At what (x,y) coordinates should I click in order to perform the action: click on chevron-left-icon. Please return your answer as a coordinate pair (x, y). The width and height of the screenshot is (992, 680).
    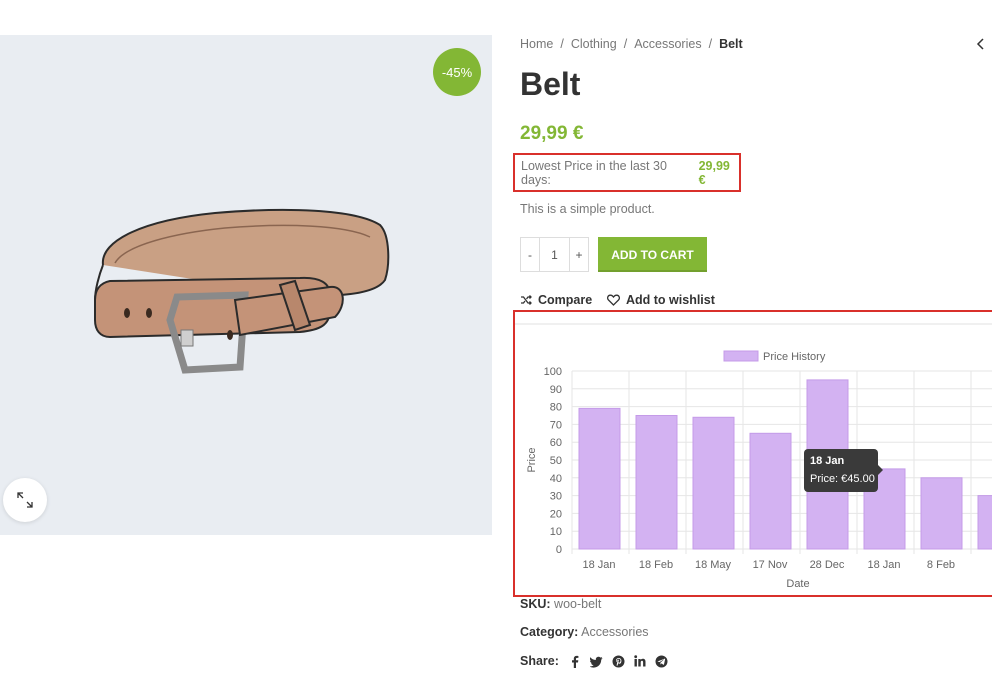
    Looking at the image, I should click on (981, 44).